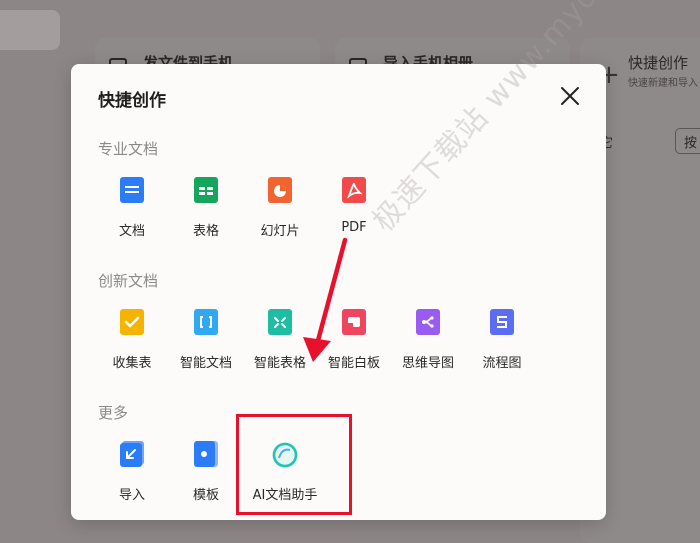  What do you see at coordinates (354, 344) in the screenshot?
I see `create-whiteboard-tile: 智能白板` at bounding box center [354, 344].